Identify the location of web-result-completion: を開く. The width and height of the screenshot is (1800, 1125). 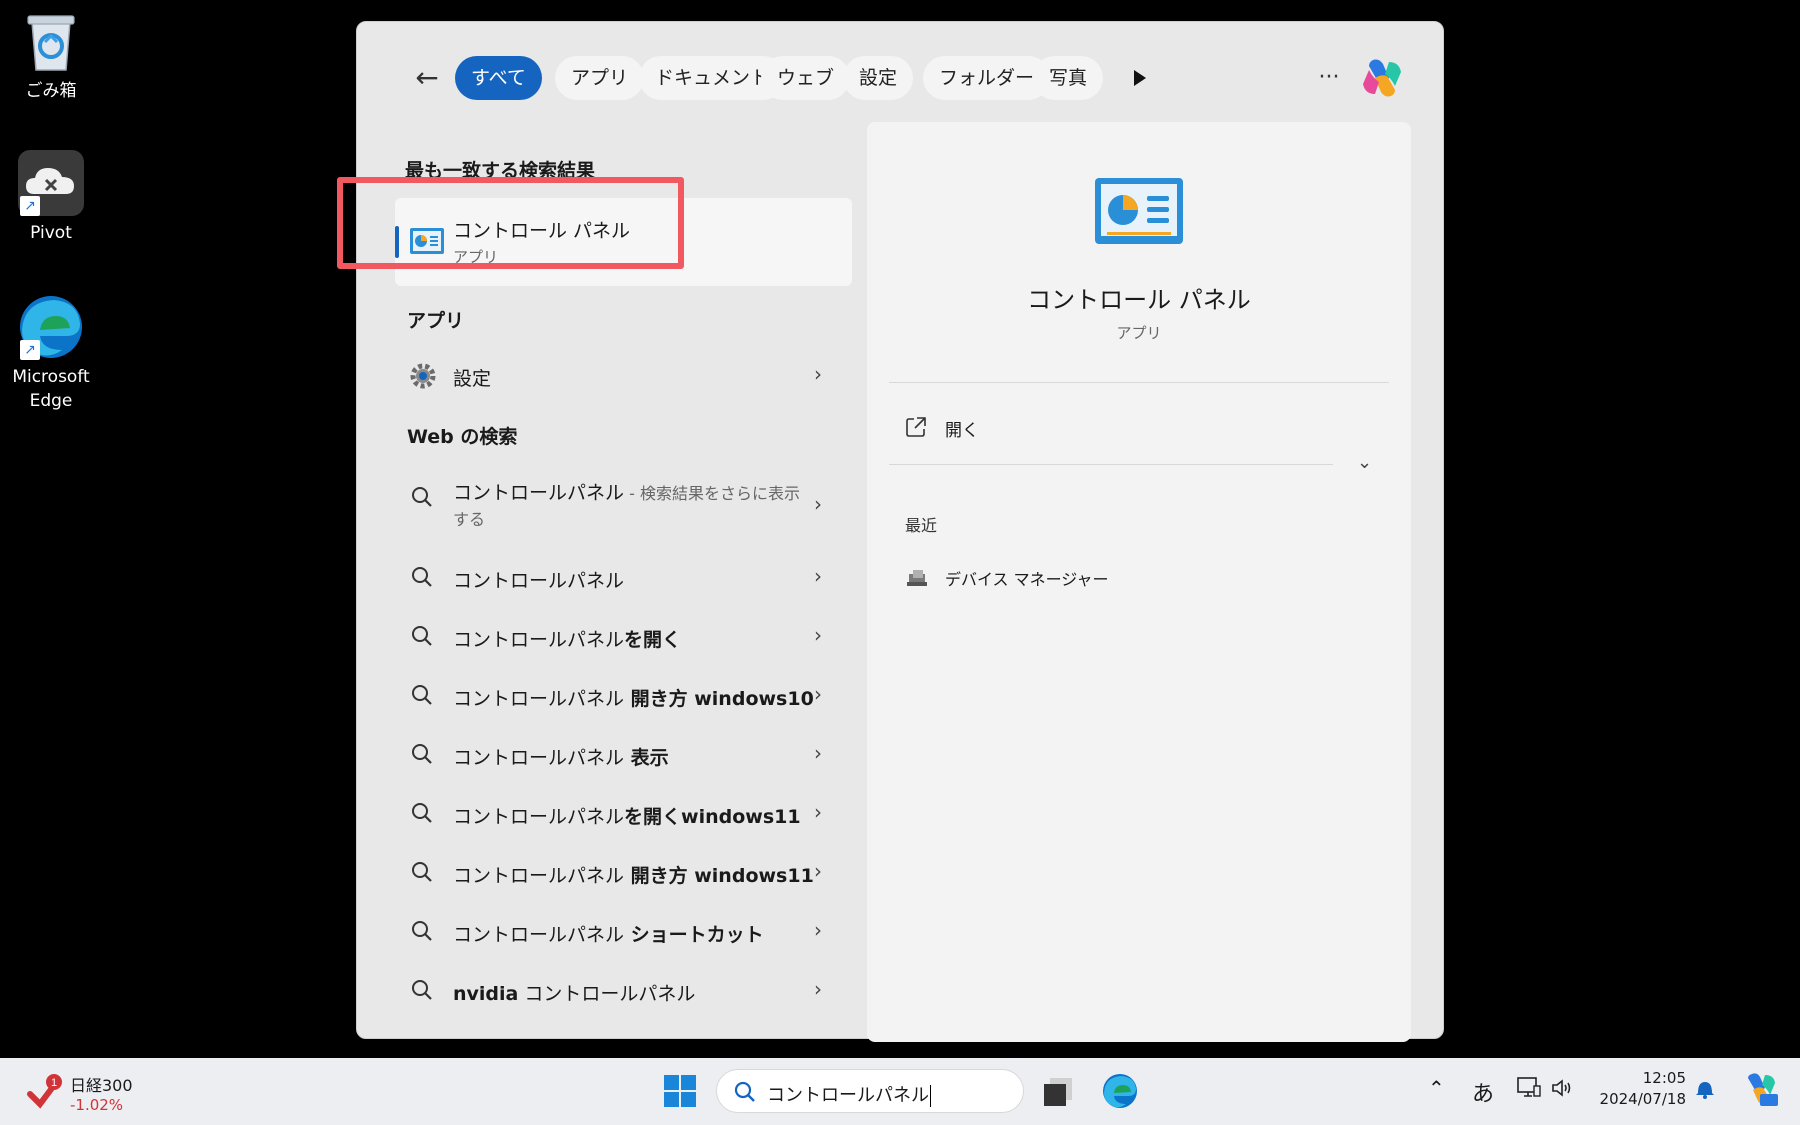
(653, 640).